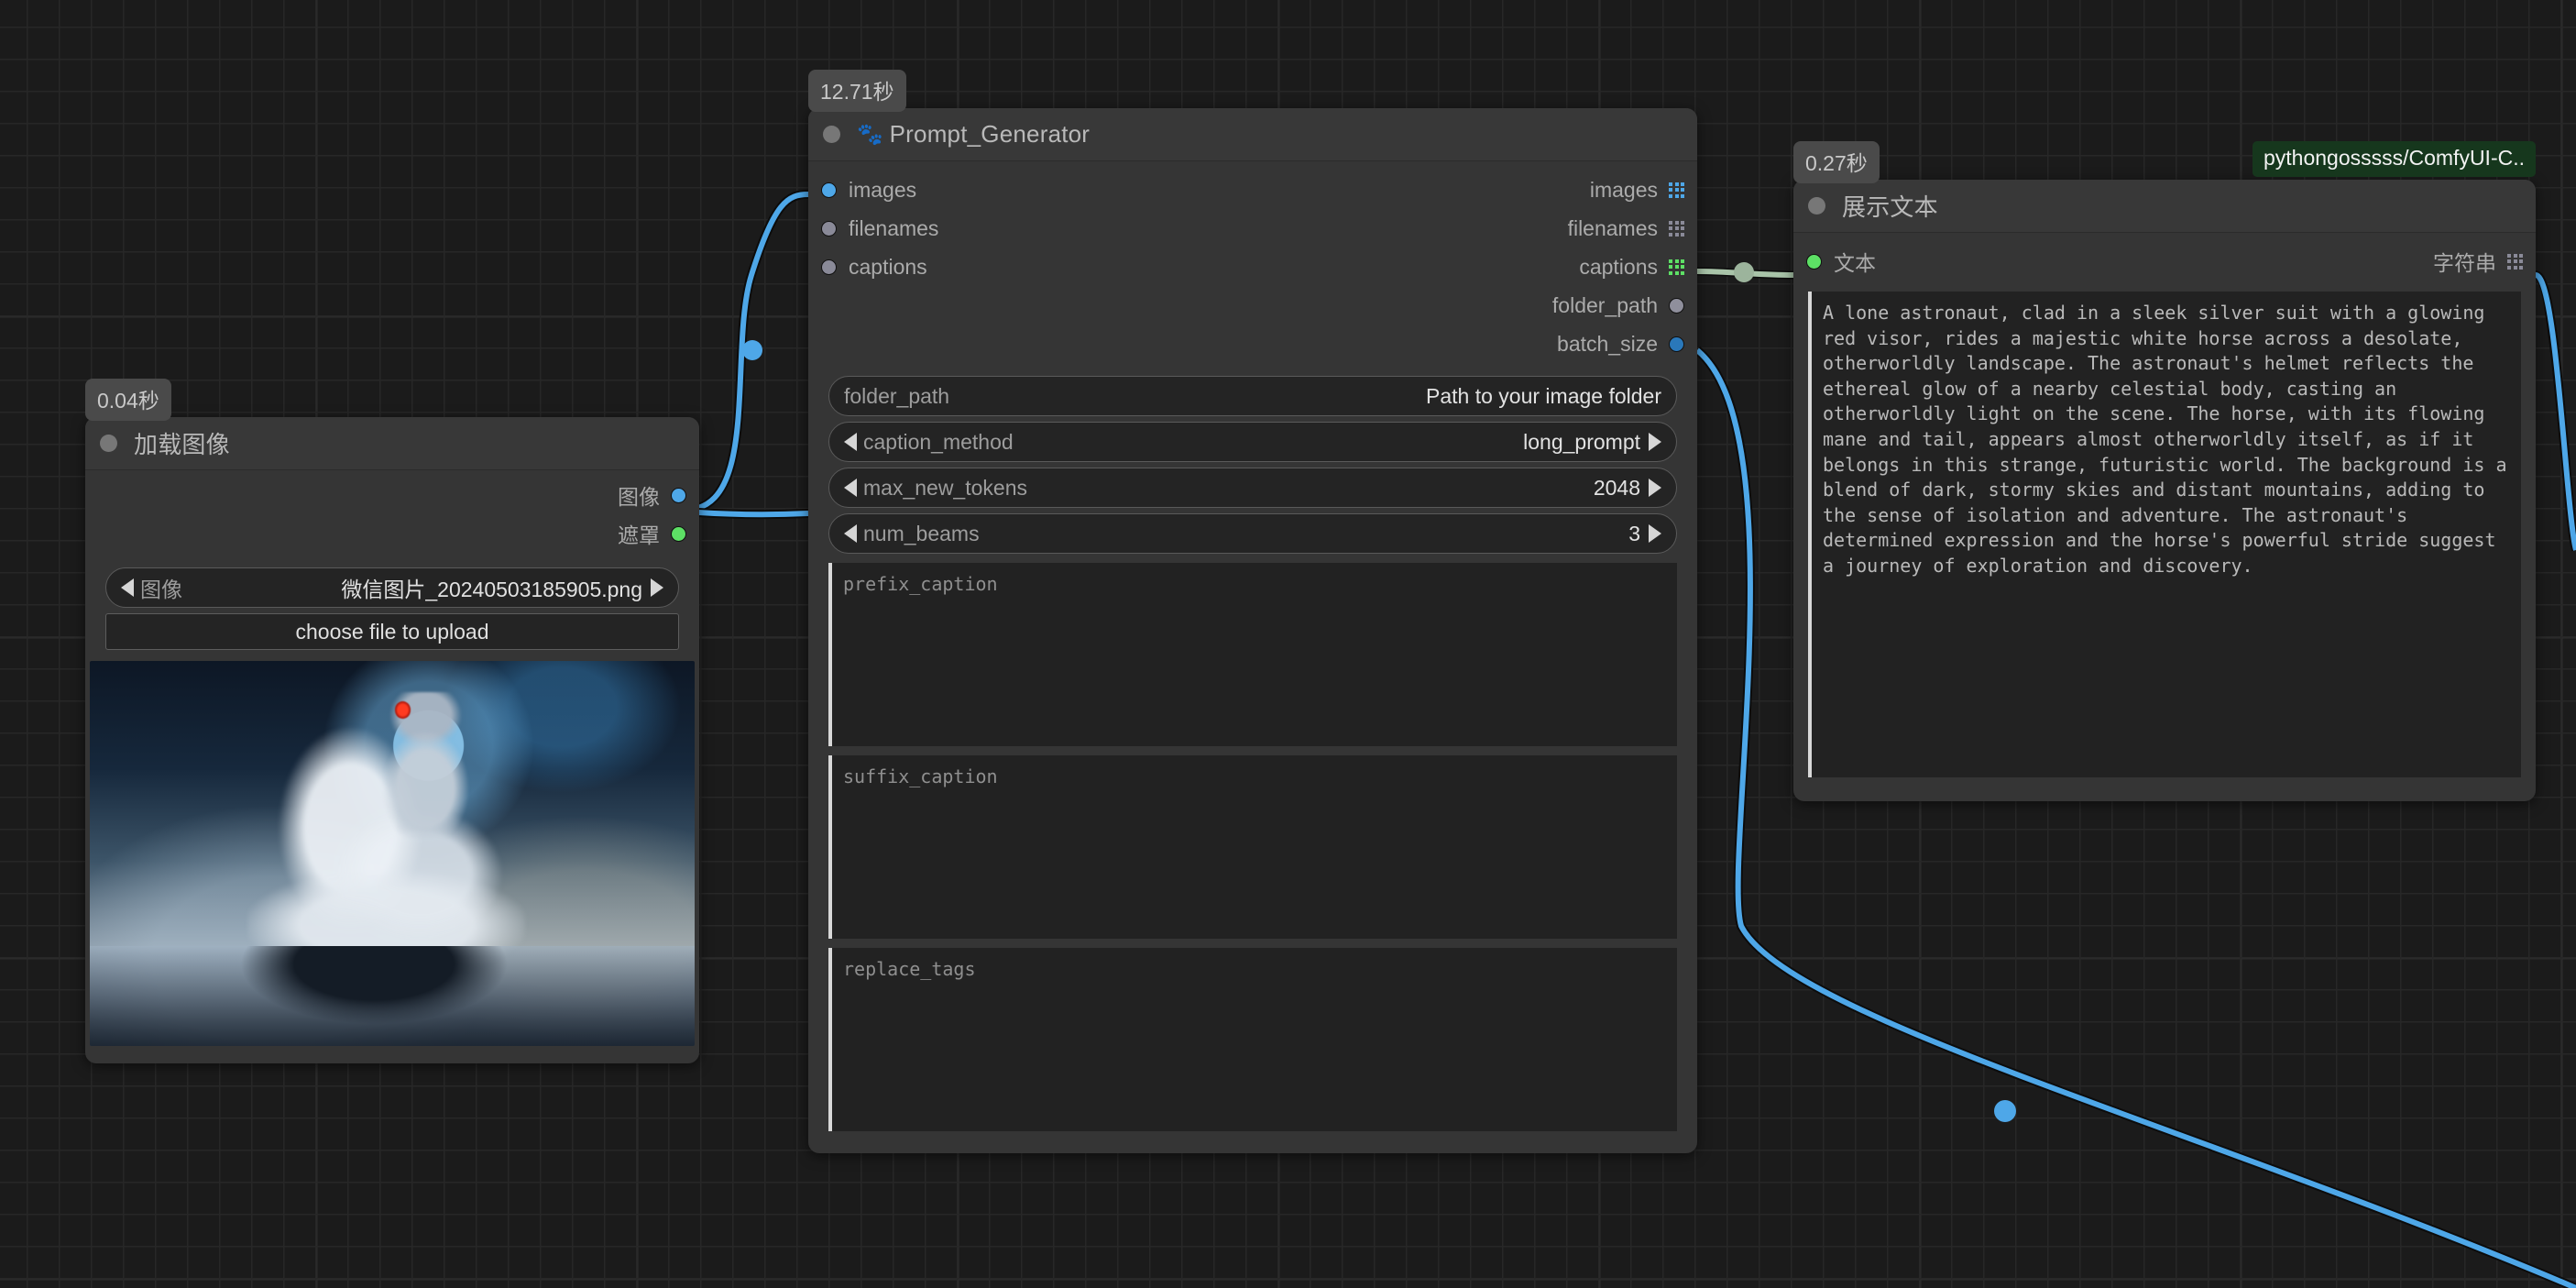 The width and height of the screenshot is (2576, 1288). Describe the element at coordinates (1252, 533) in the screenshot. I see `widget-num-beams: num_beams 3` at that location.